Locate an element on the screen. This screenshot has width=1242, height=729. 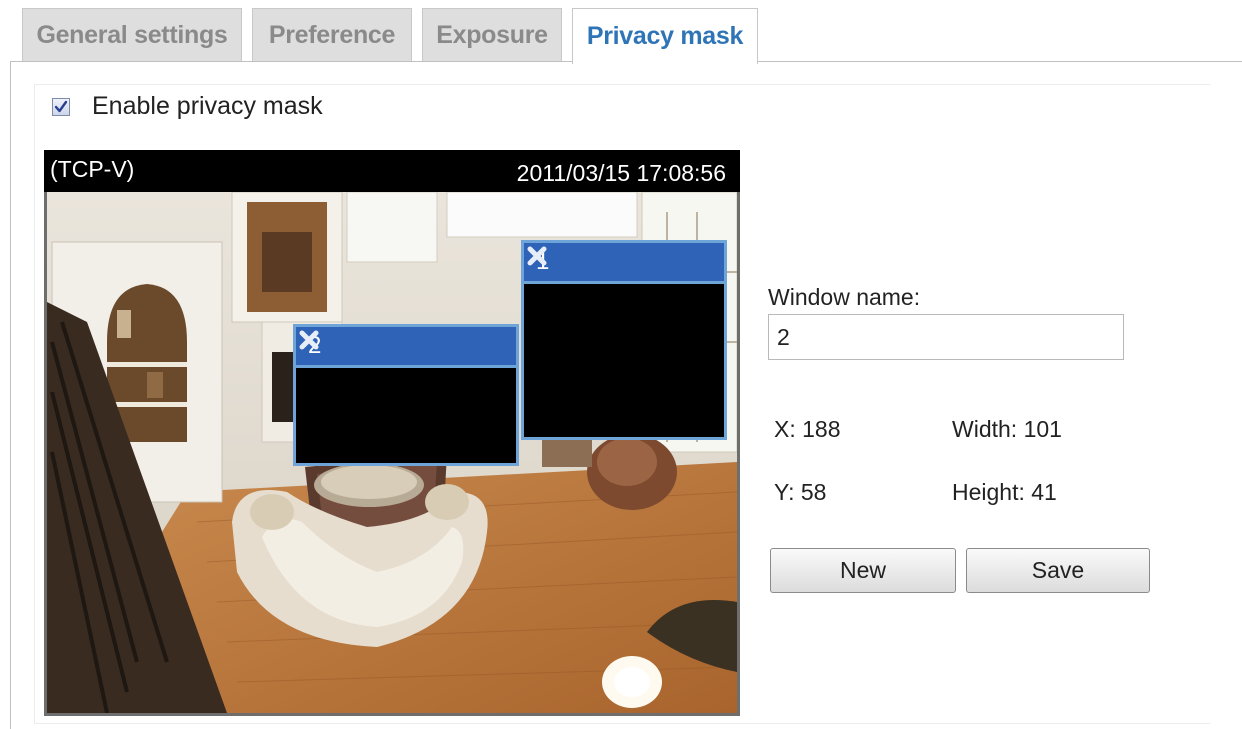
camera-name: (TCP-V) is located at coordinates (92, 169).